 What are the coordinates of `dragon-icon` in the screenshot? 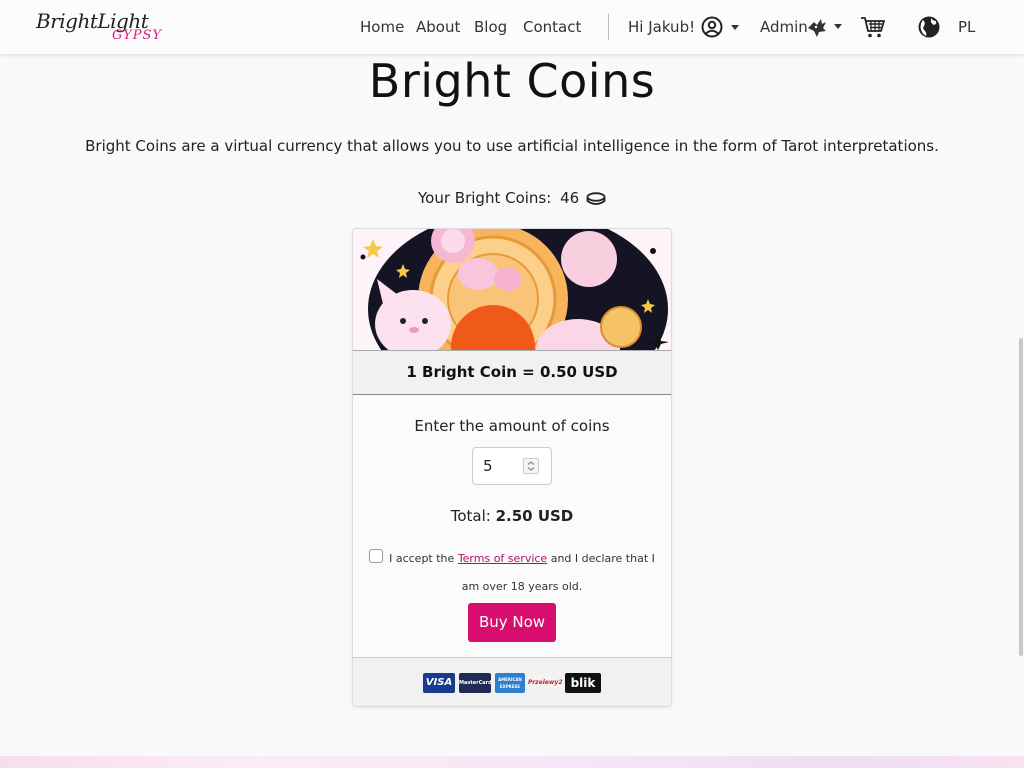 It's located at (817, 27).